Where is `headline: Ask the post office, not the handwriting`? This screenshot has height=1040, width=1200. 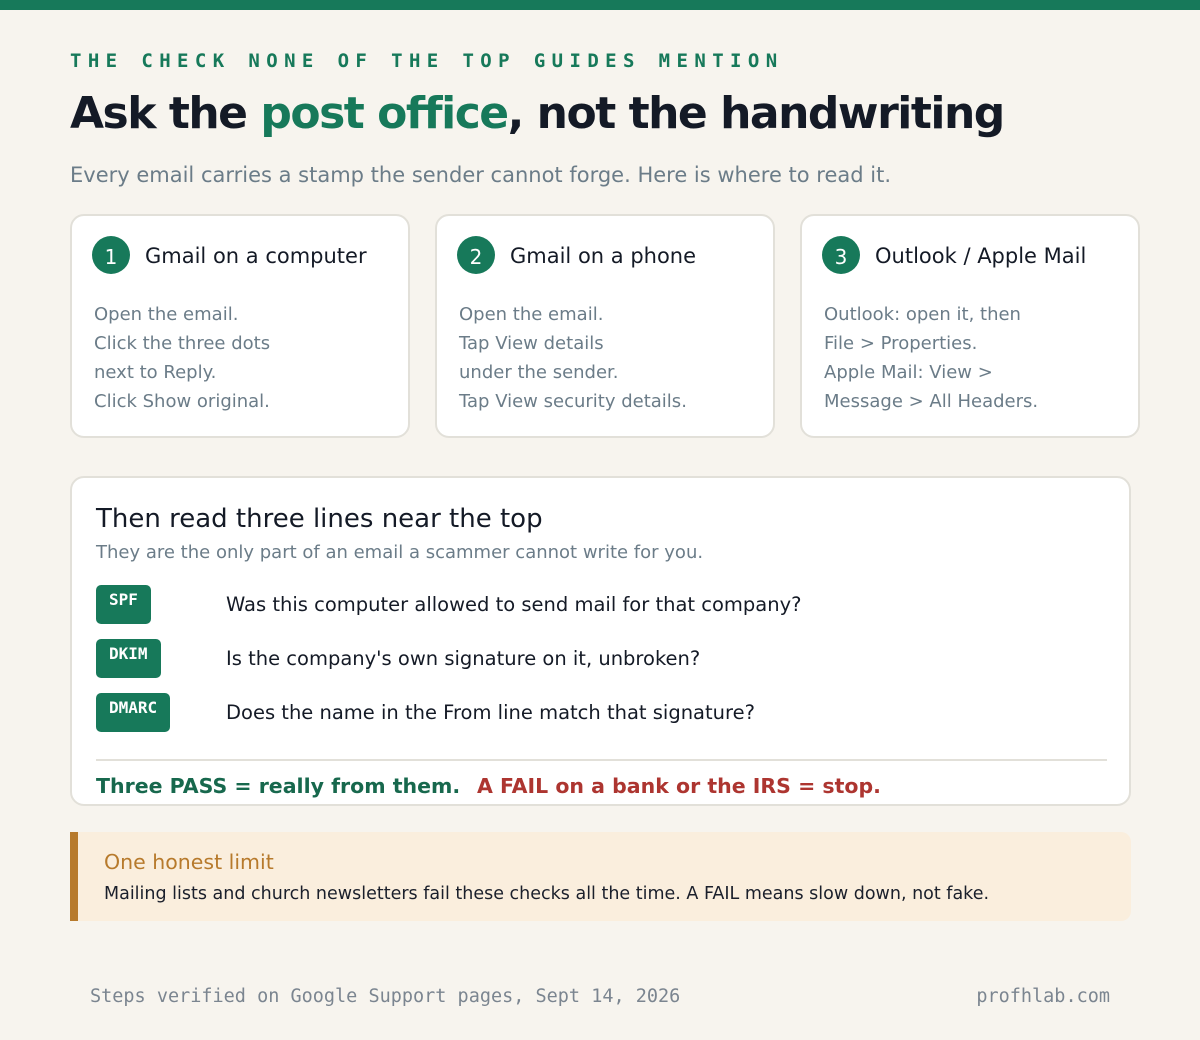
headline: Ask the post office, not the handwriting is located at coordinates (538, 113).